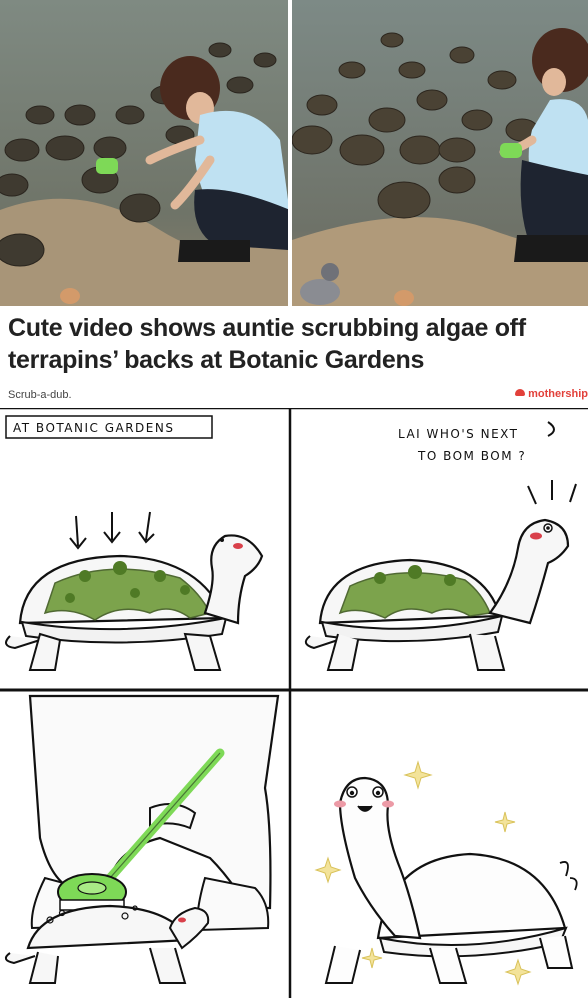 The image size is (588, 998). I want to click on clean-terrapin, so click(451, 880).